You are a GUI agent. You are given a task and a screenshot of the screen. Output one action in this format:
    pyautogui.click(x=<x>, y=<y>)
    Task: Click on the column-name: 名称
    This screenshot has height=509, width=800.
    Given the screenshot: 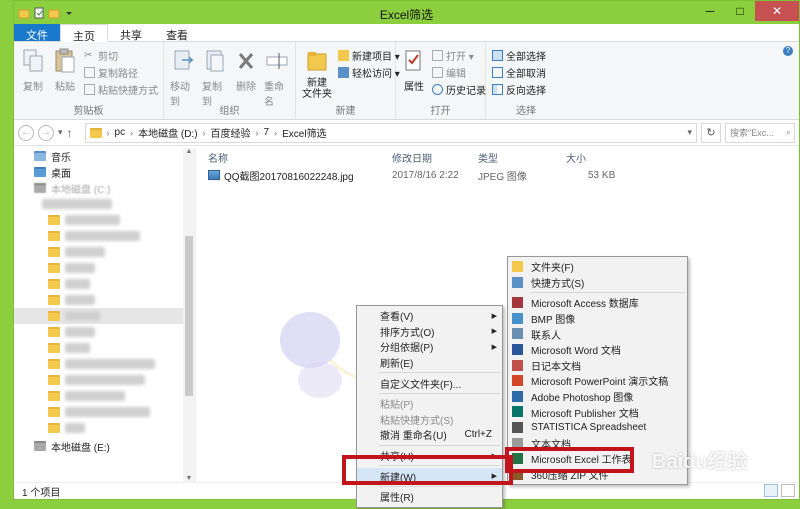 What is the action you would take?
    pyautogui.click(x=218, y=157)
    